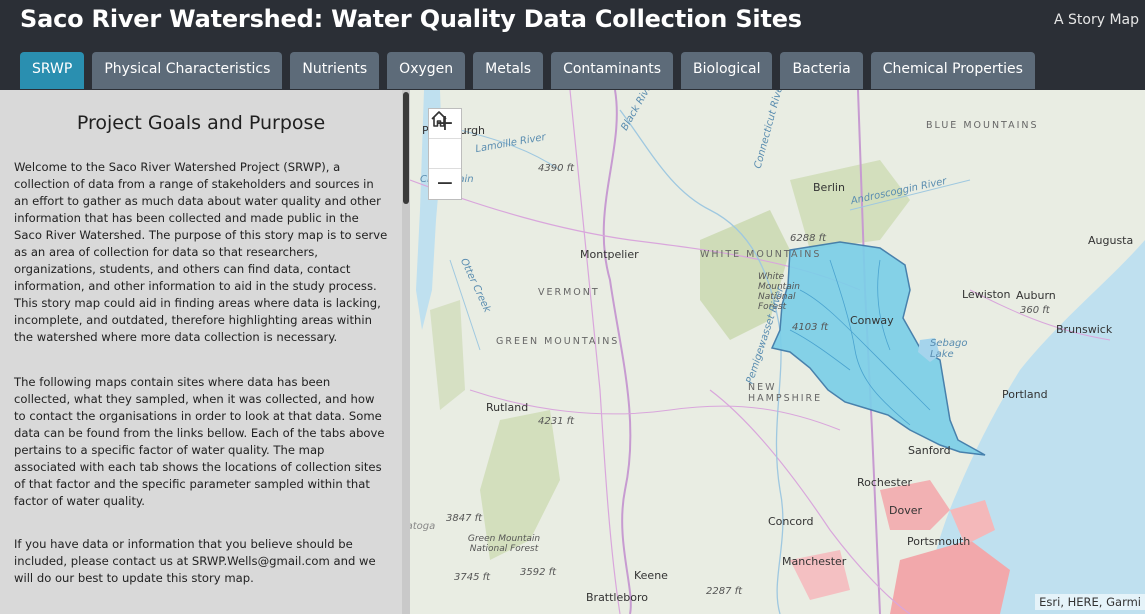  What do you see at coordinates (1084, 329) in the screenshot?
I see `label-brunswick: Brunswick` at bounding box center [1084, 329].